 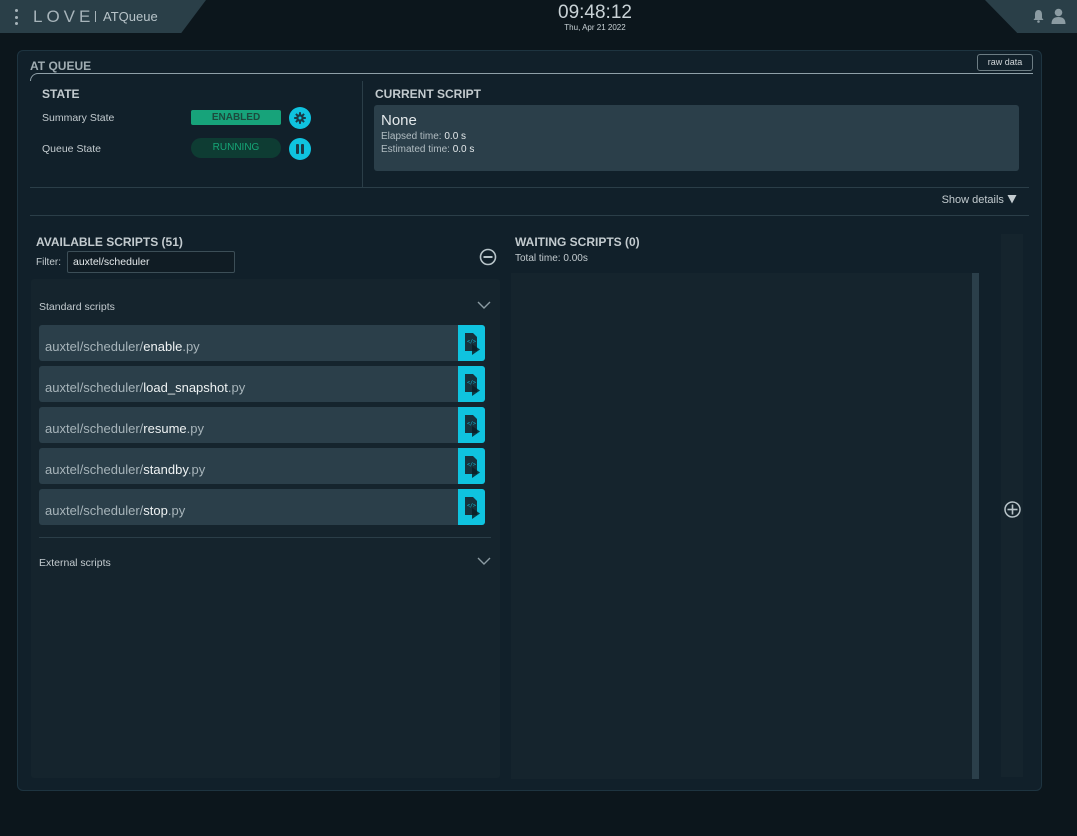 What do you see at coordinates (185, 387) in the screenshot?
I see `script-leaf-name: load_snapshot` at bounding box center [185, 387].